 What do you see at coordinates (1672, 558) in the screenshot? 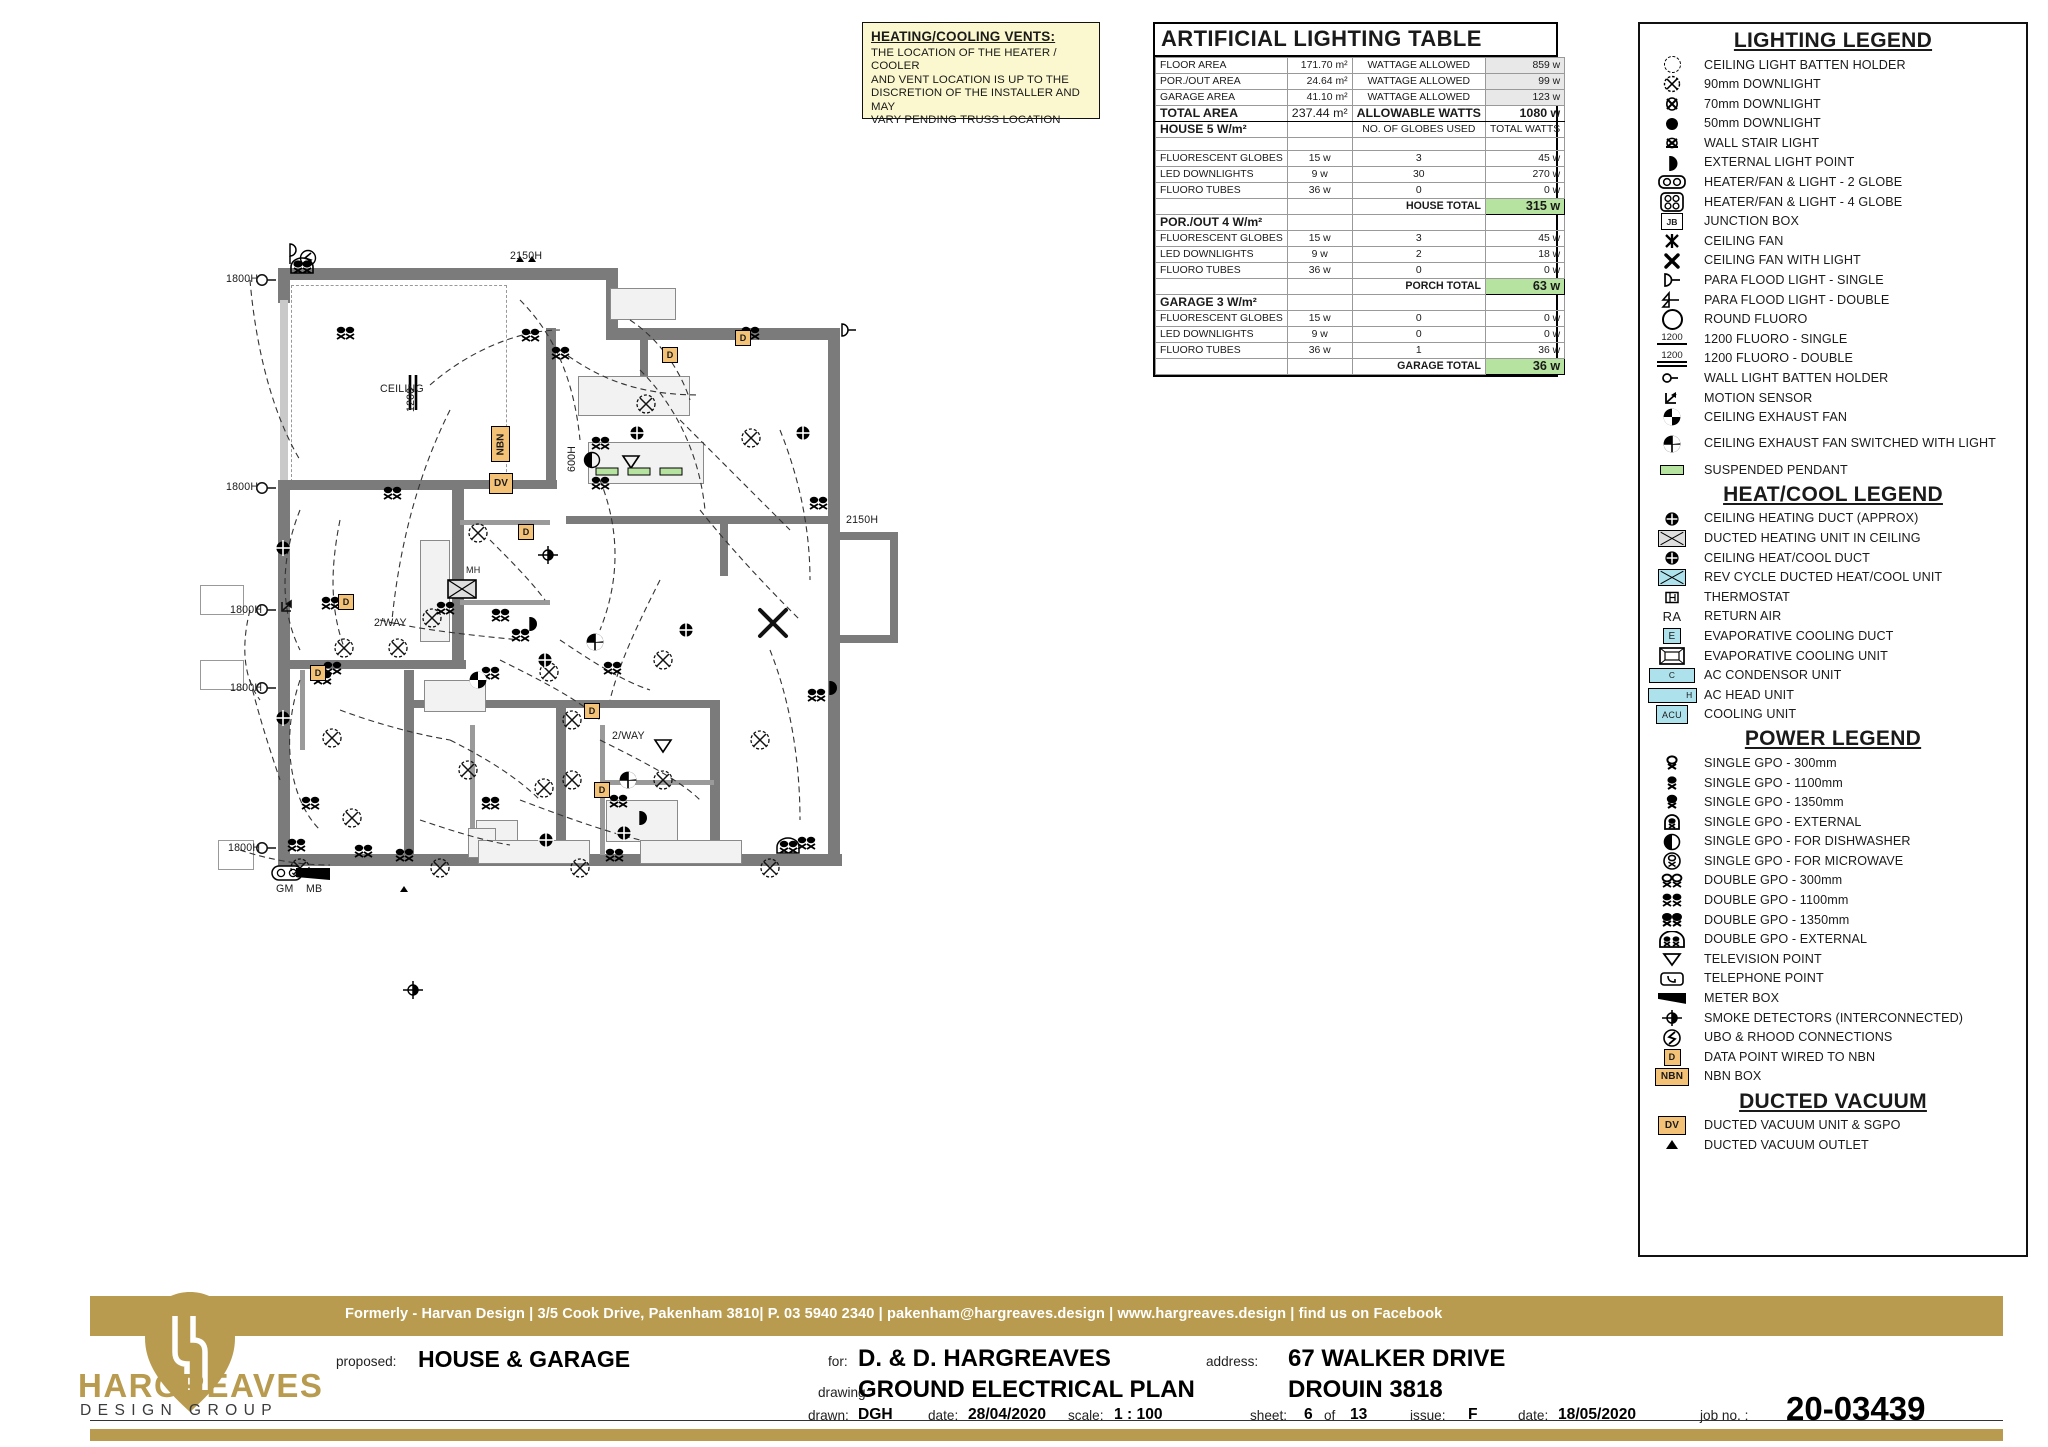
I see `ceiling-heat-cool-duct-icon` at bounding box center [1672, 558].